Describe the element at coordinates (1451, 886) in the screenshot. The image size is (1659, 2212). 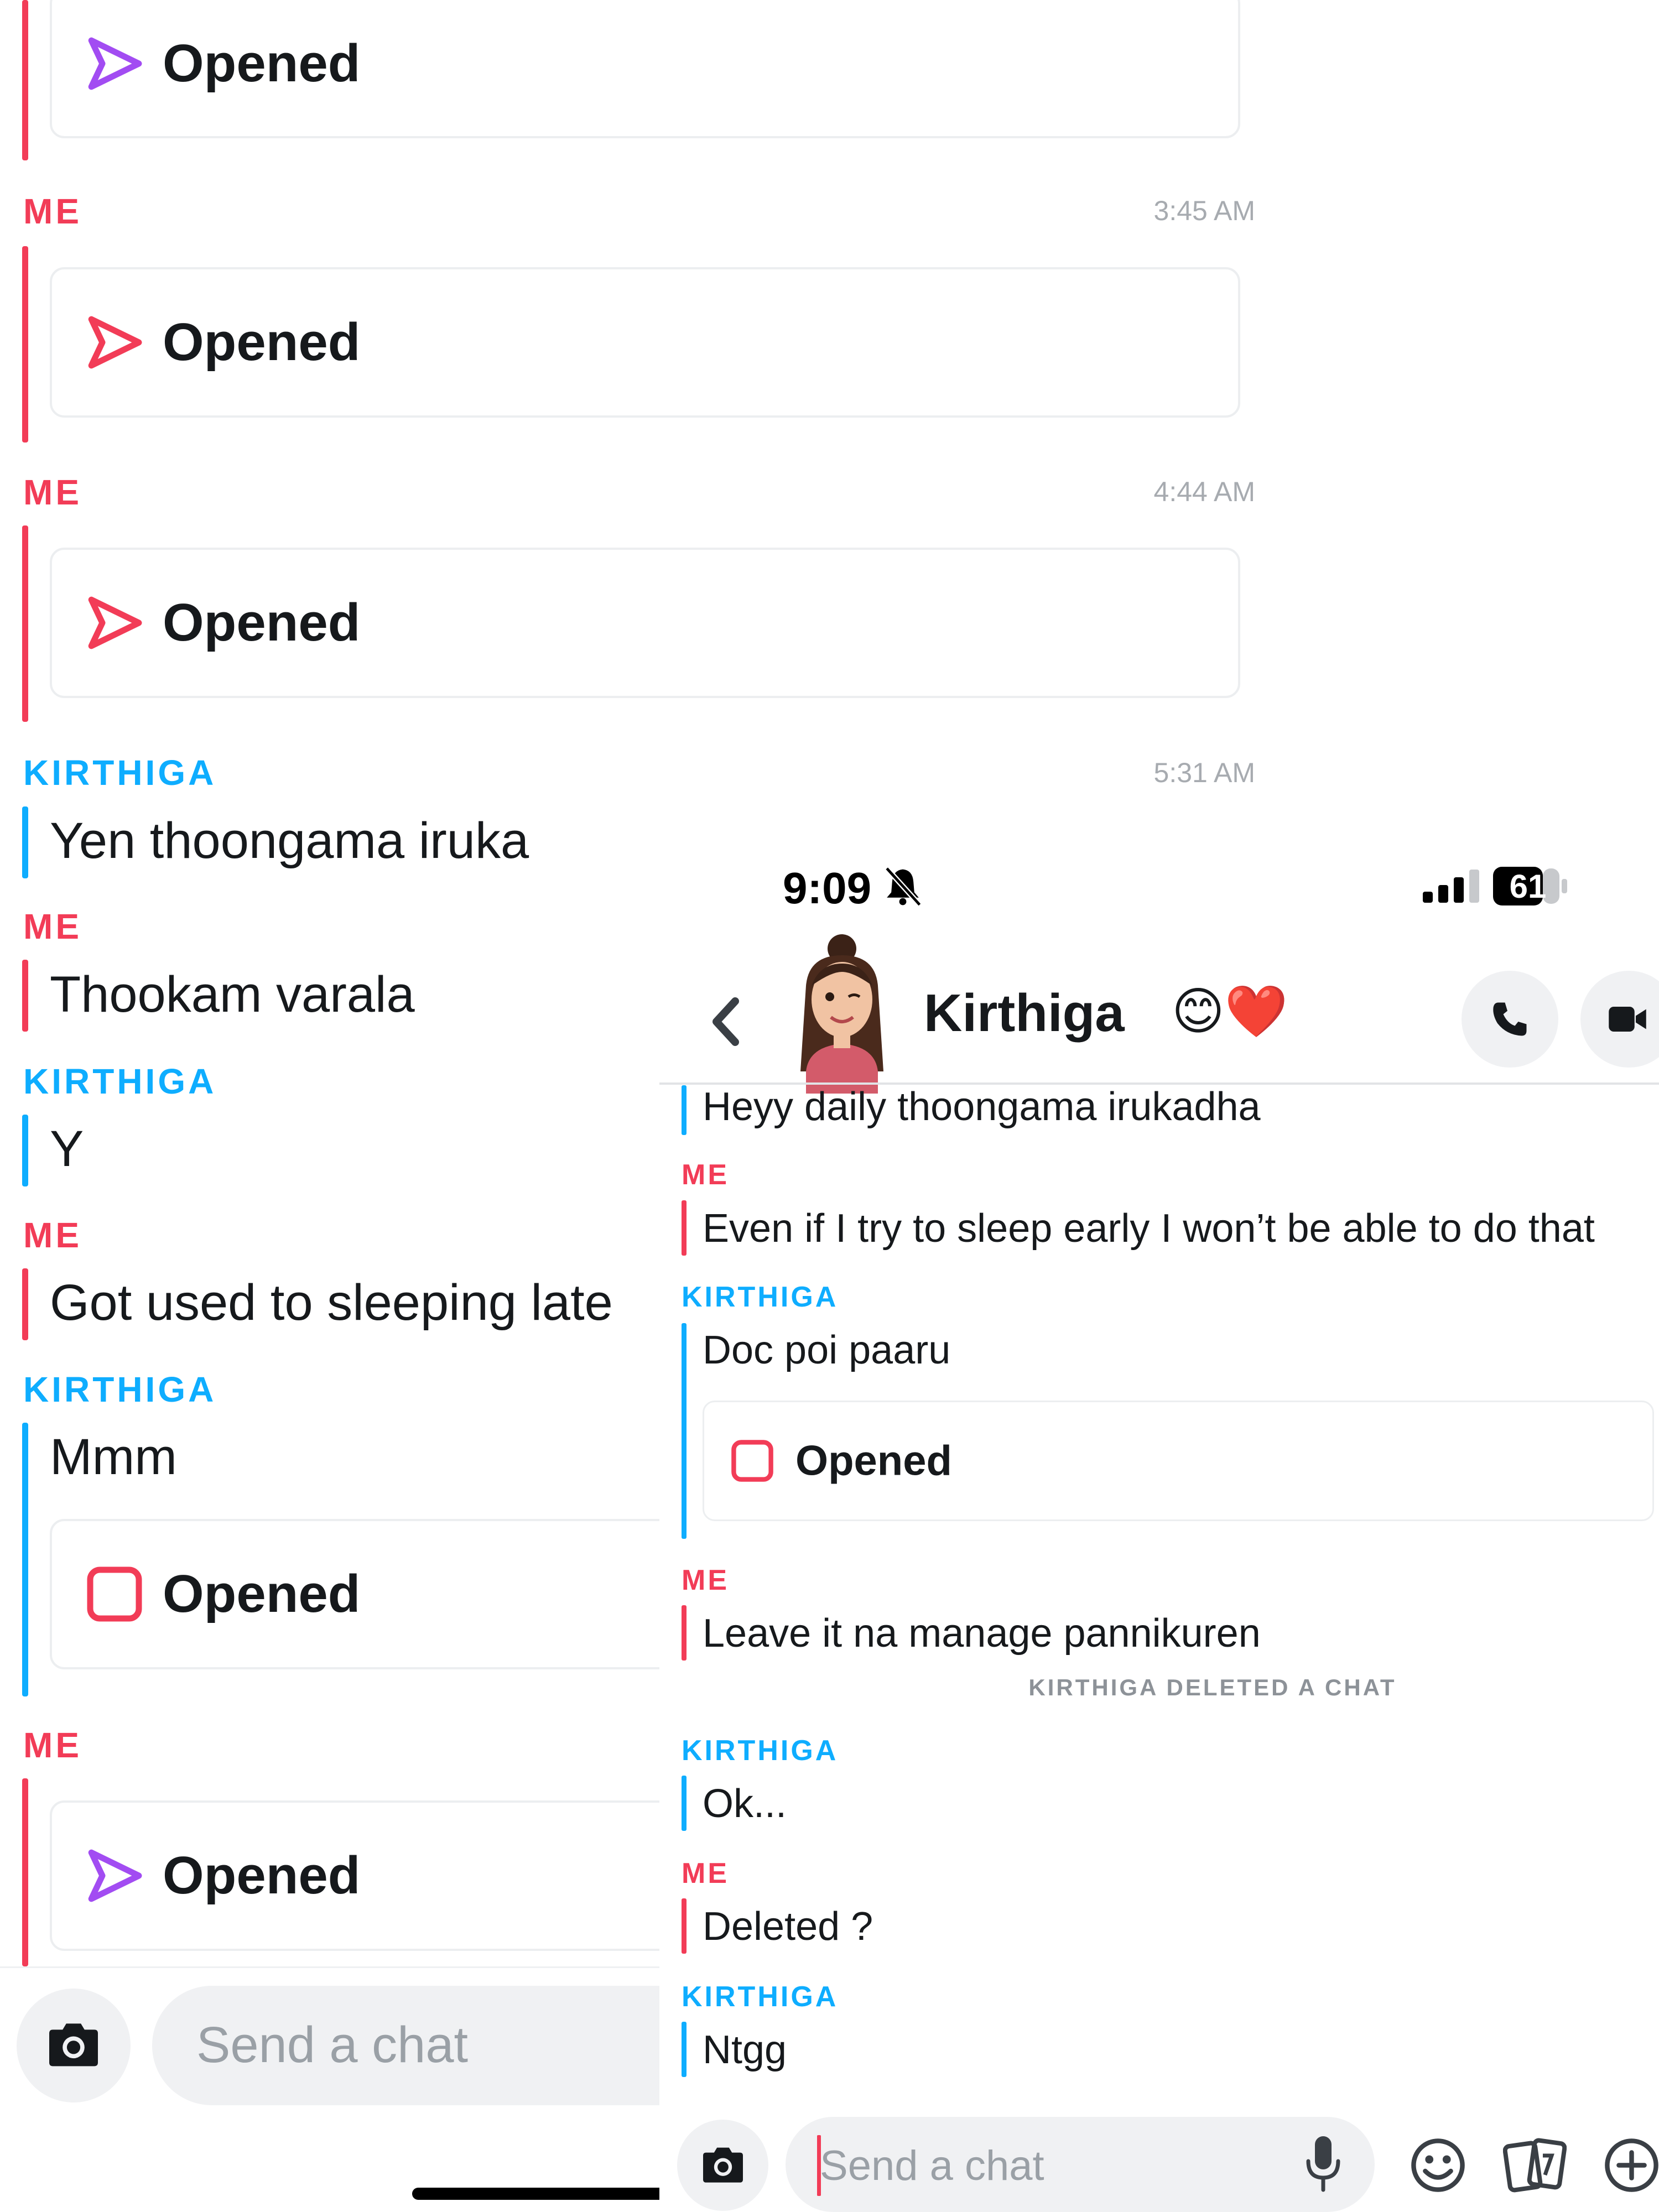
I see `cellular-signal-icon` at that location.